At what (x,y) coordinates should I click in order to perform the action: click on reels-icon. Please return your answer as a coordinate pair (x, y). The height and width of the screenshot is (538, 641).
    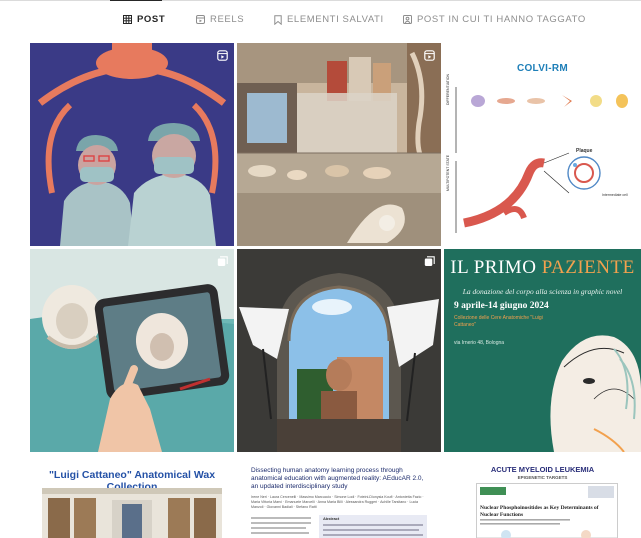
    Looking at the image, I should click on (200, 19).